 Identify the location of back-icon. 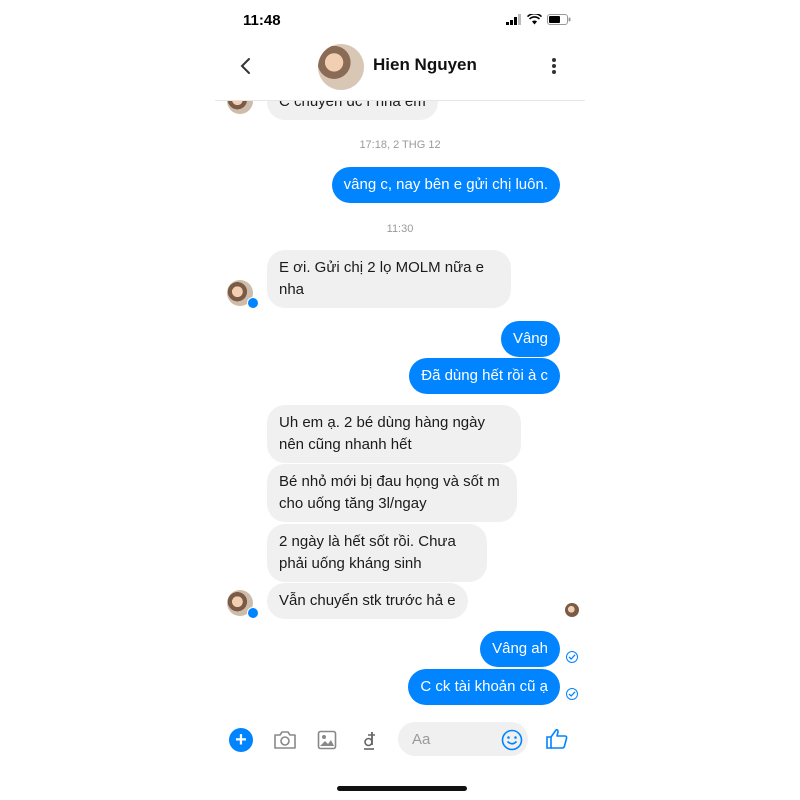
(246, 66).